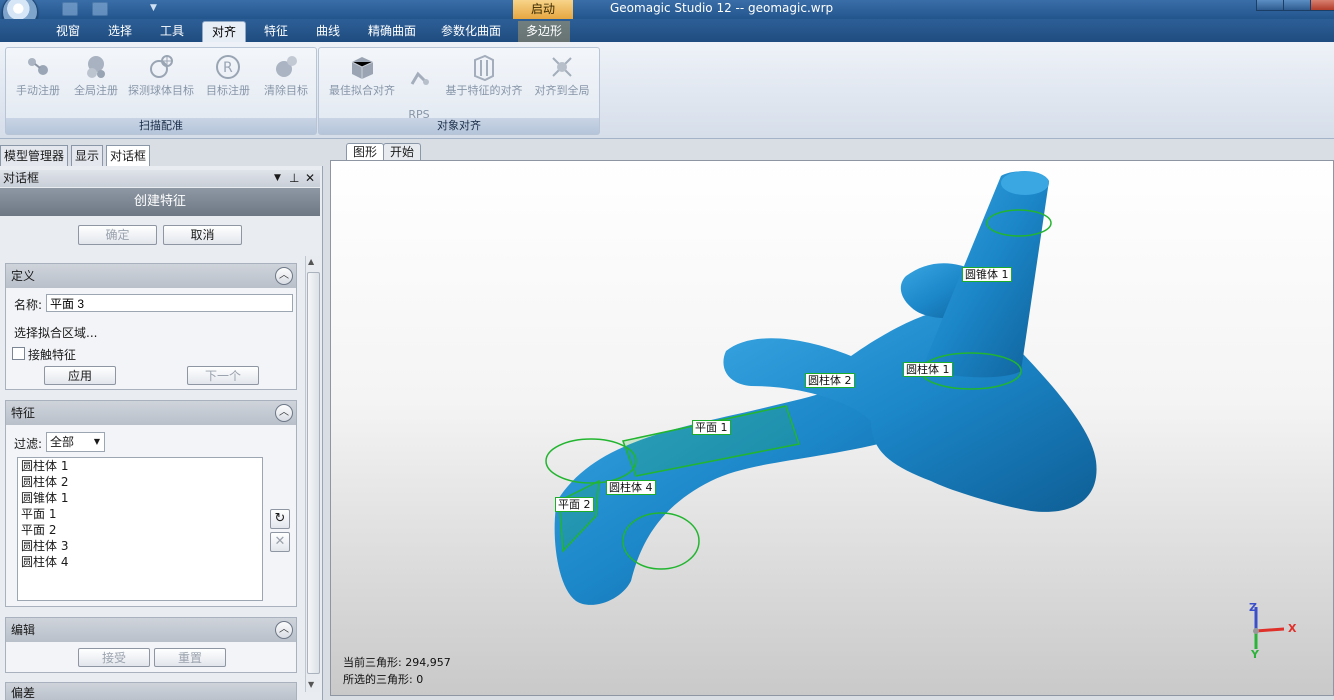 Image resolution: width=1334 pixels, height=700 pixels. Describe the element at coordinates (294, 178) in the screenshot. I see `pin-icon: ⊥` at that location.